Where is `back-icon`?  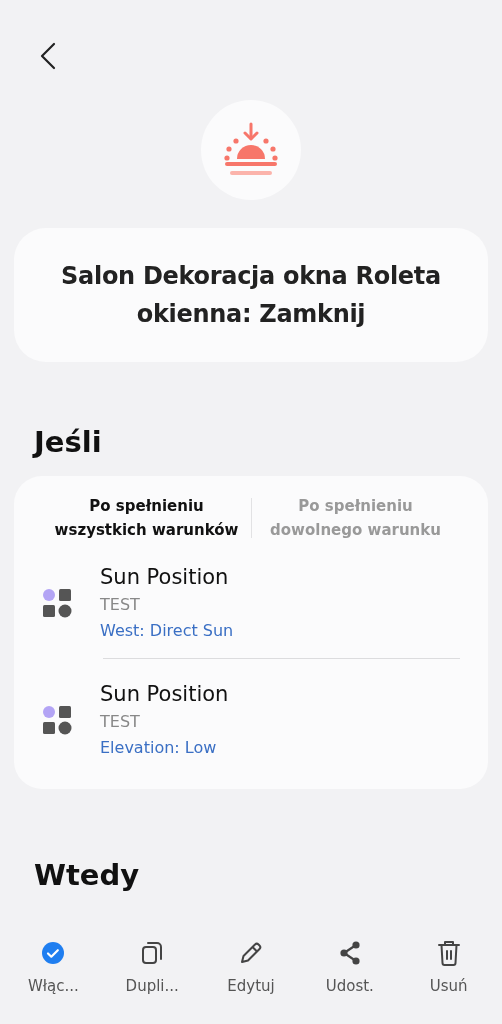
back-icon is located at coordinates (48, 56).